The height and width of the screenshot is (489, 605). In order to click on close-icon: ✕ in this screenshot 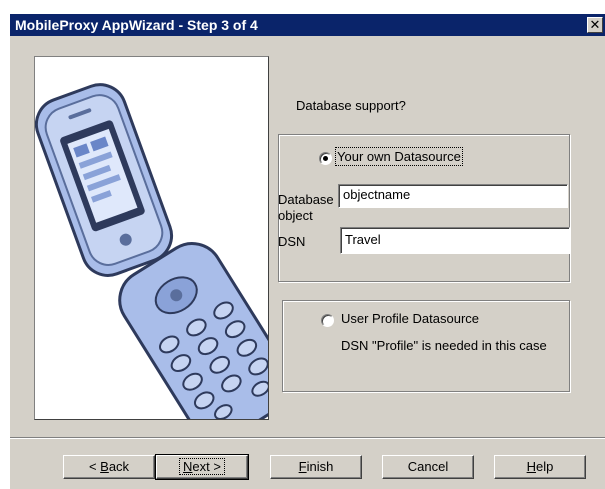, I will do `click(595, 25)`.